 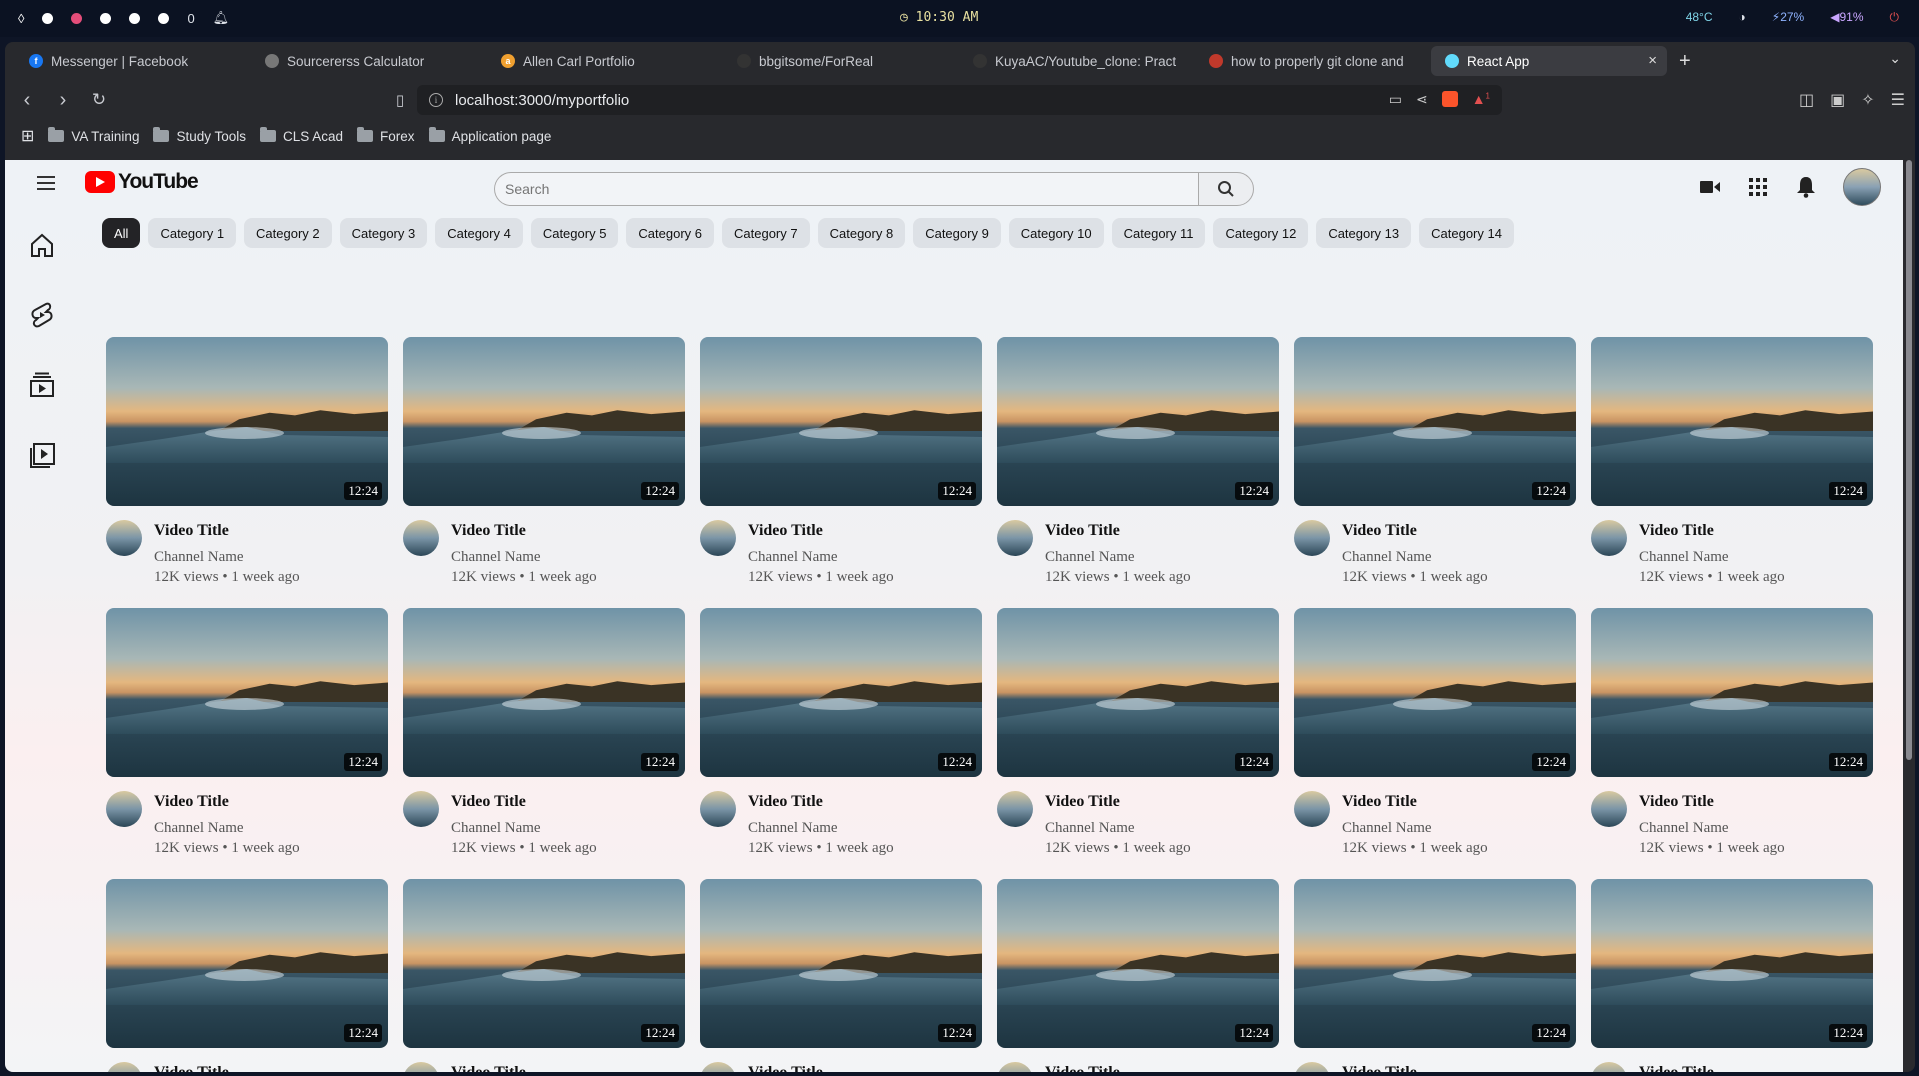 What do you see at coordinates (1867, 100) in the screenshot?
I see `leo-ai-icon: ✧` at bounding box center [1867, 100].